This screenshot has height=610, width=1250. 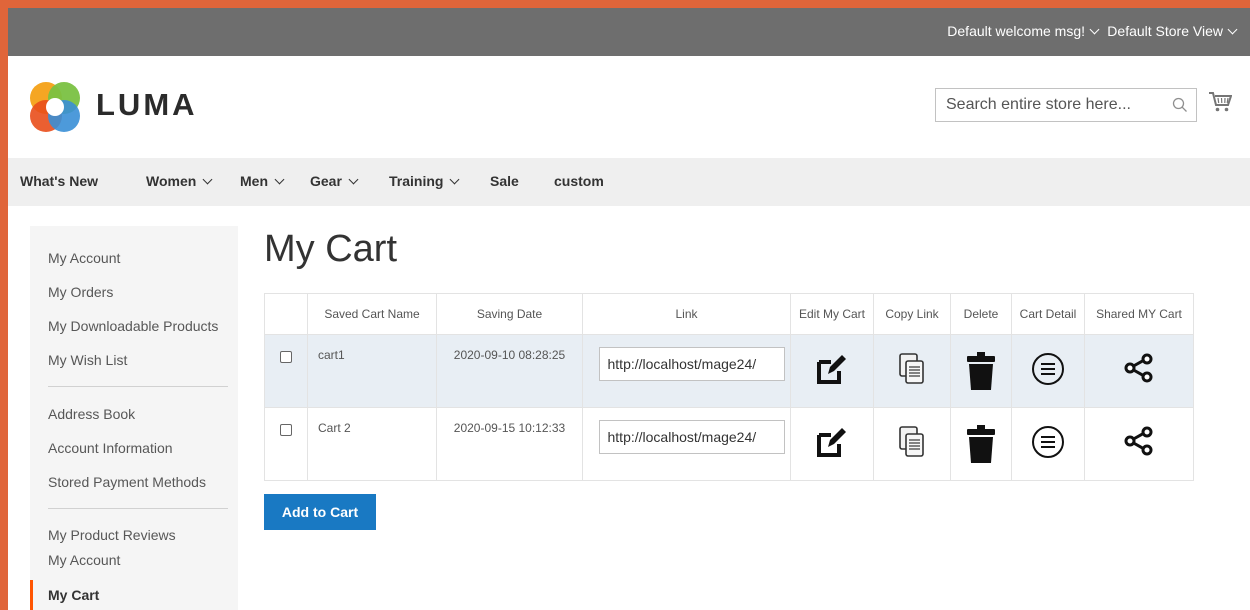 I want to click on cart-name: cart1, so click(x=331, y=355).